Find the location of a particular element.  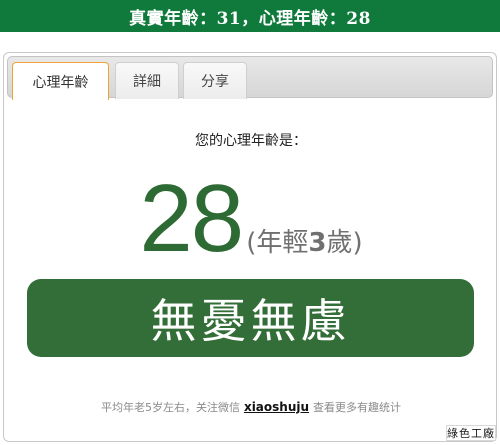

result-prompt: 您的心理年齡是： is located at coordinates (251, 141).